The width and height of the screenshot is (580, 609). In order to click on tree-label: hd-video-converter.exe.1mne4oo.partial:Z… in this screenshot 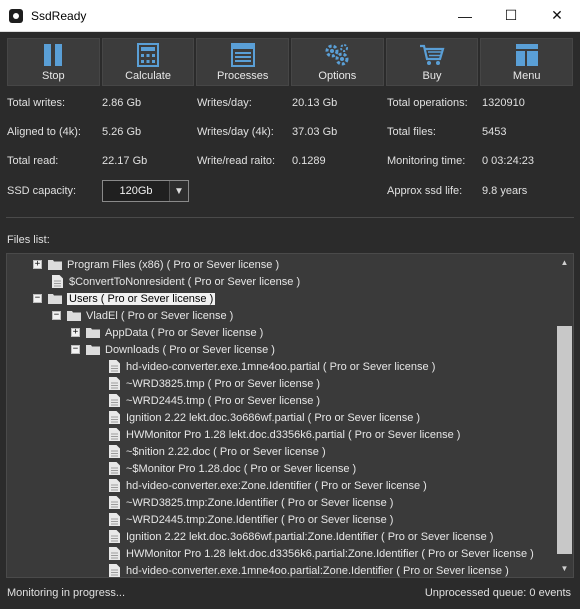, I will do `click(317, 570)`.